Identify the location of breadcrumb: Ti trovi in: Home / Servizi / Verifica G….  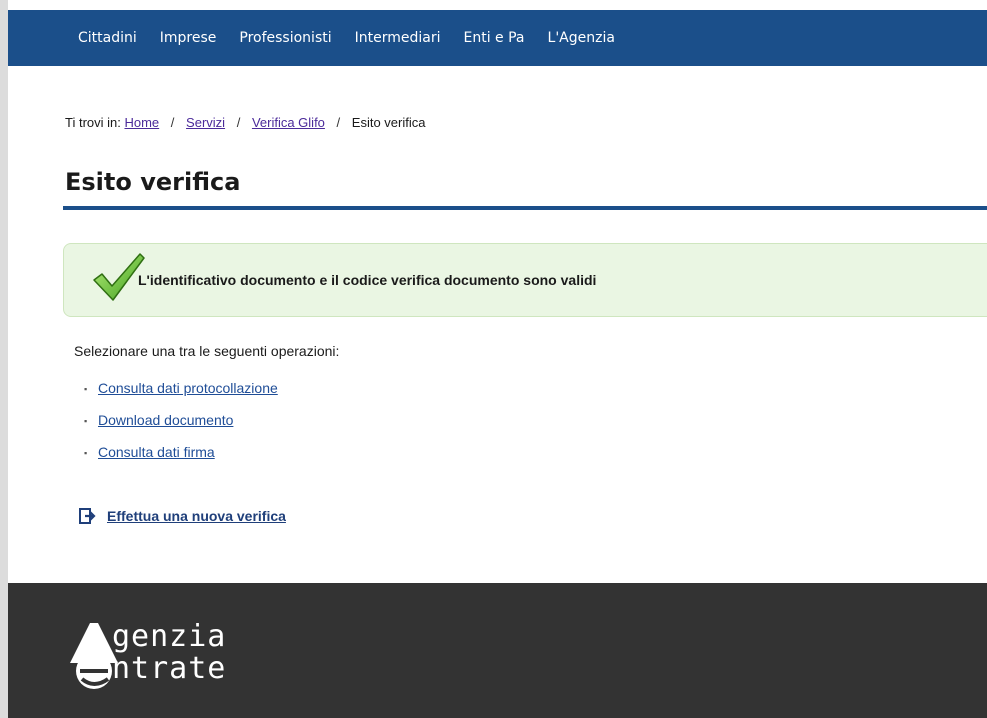
(245, 122).